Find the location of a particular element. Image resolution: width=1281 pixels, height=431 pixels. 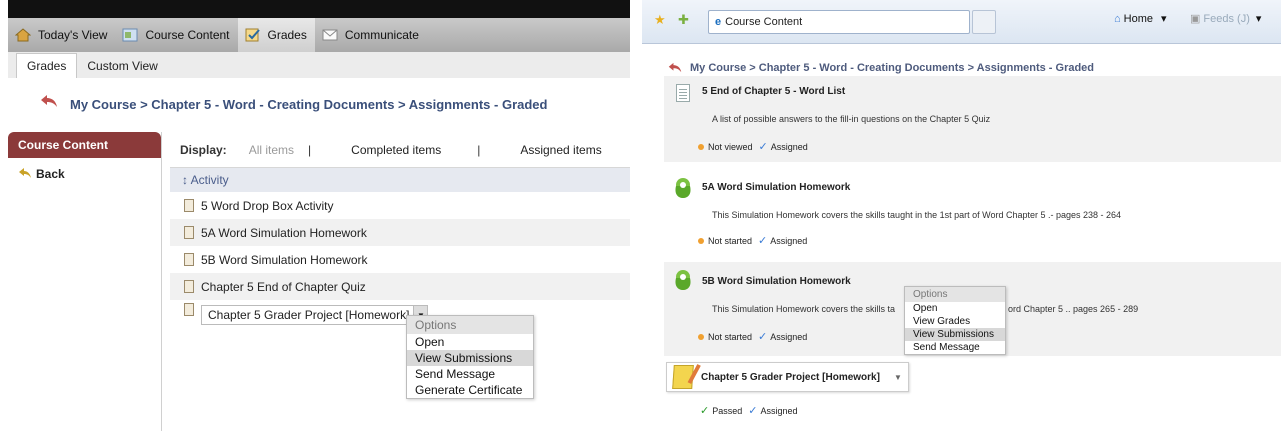

feeds-label: Feeds (J) is located at coordinates (1226, 18).